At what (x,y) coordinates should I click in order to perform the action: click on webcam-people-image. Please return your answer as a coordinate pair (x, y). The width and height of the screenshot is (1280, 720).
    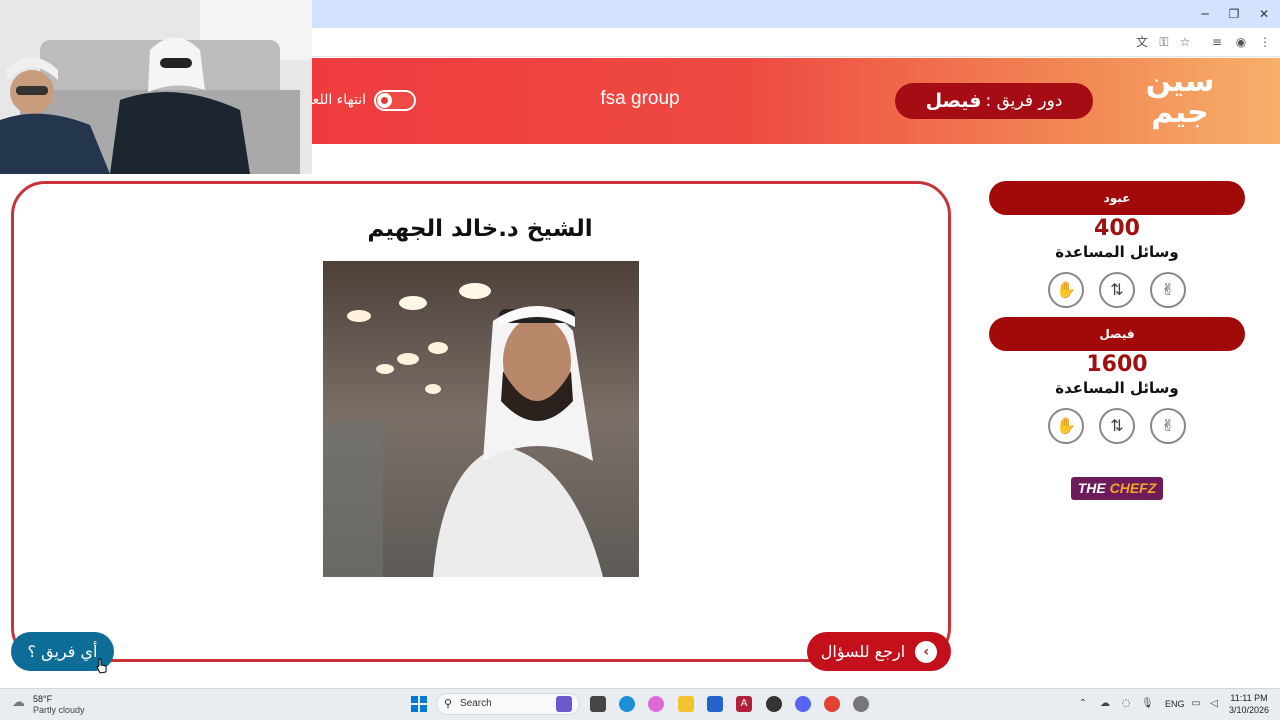
    Looking at the image, I should click on (156, 87).